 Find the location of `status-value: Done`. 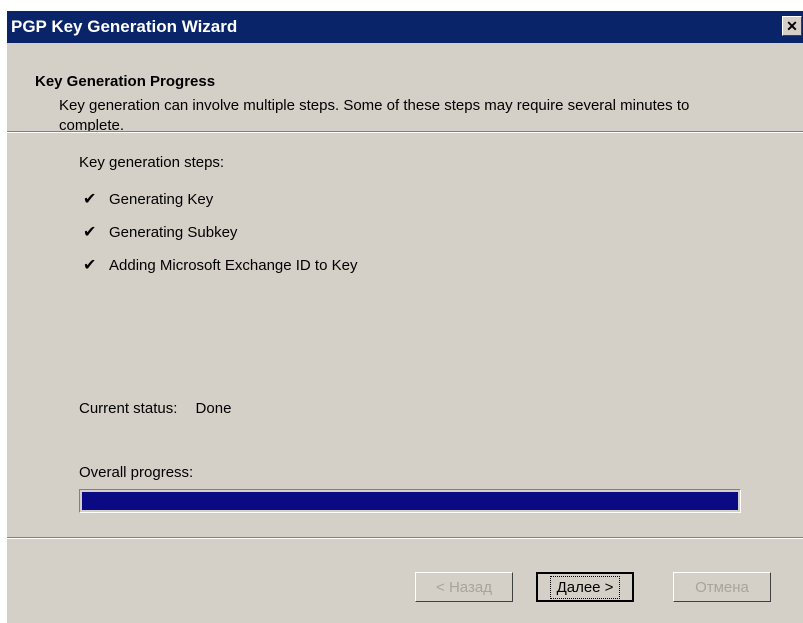

status-value: Done is located at coordinates (213, 408).